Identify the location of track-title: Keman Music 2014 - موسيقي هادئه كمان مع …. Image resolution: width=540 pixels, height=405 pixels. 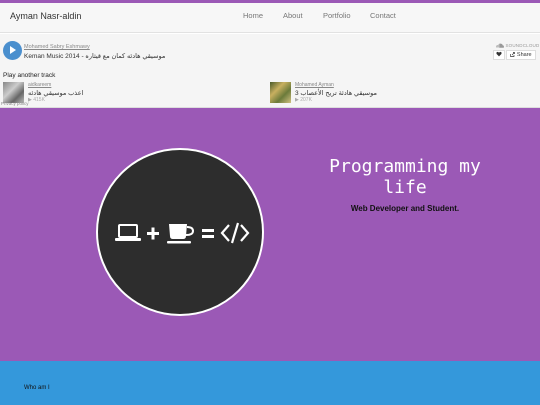
(94, 56).